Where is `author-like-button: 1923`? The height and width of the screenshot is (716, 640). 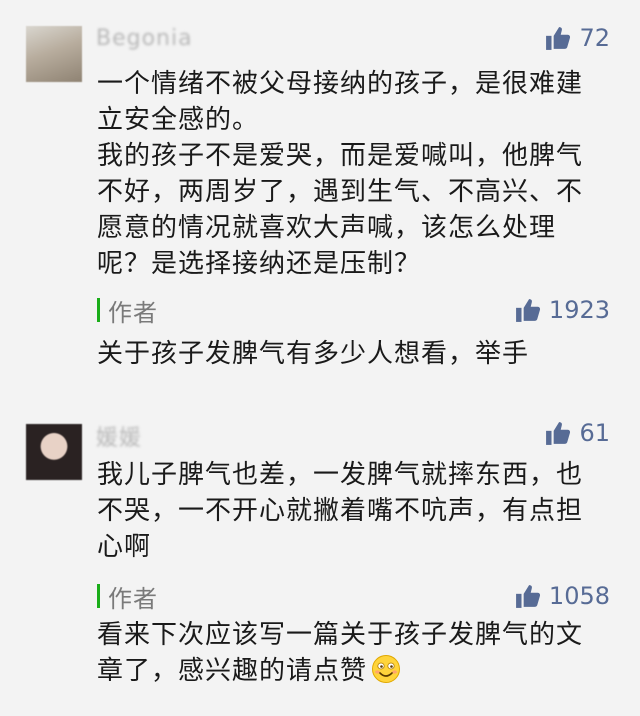 author-like-button: 1923 is located at coordinates (562, 310).